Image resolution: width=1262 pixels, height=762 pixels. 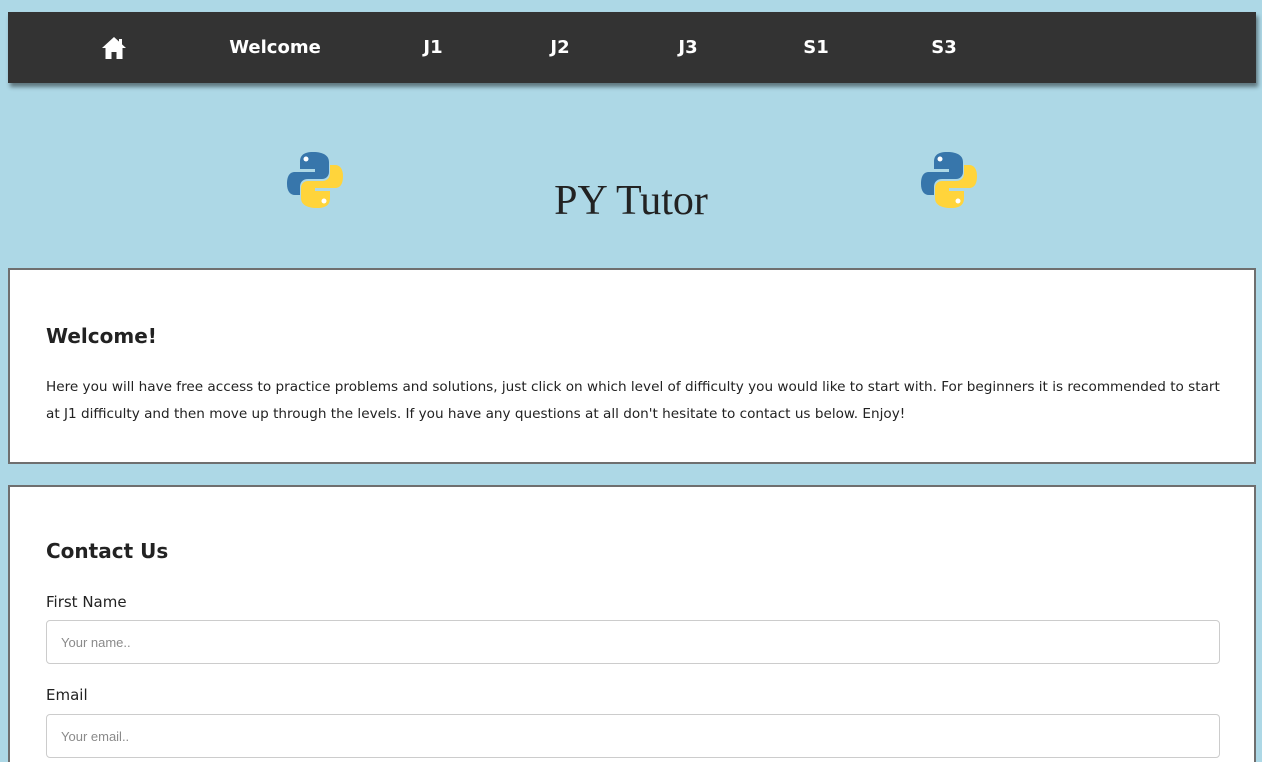 I want to click on contact-heading: Contact Us, so click(x=107, y=551).